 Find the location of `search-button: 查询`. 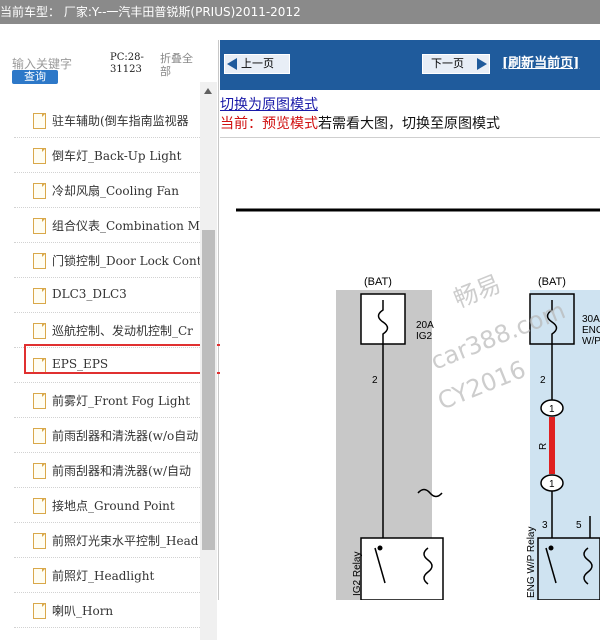

search-button: 查询 is located at coordinates (35, 77).